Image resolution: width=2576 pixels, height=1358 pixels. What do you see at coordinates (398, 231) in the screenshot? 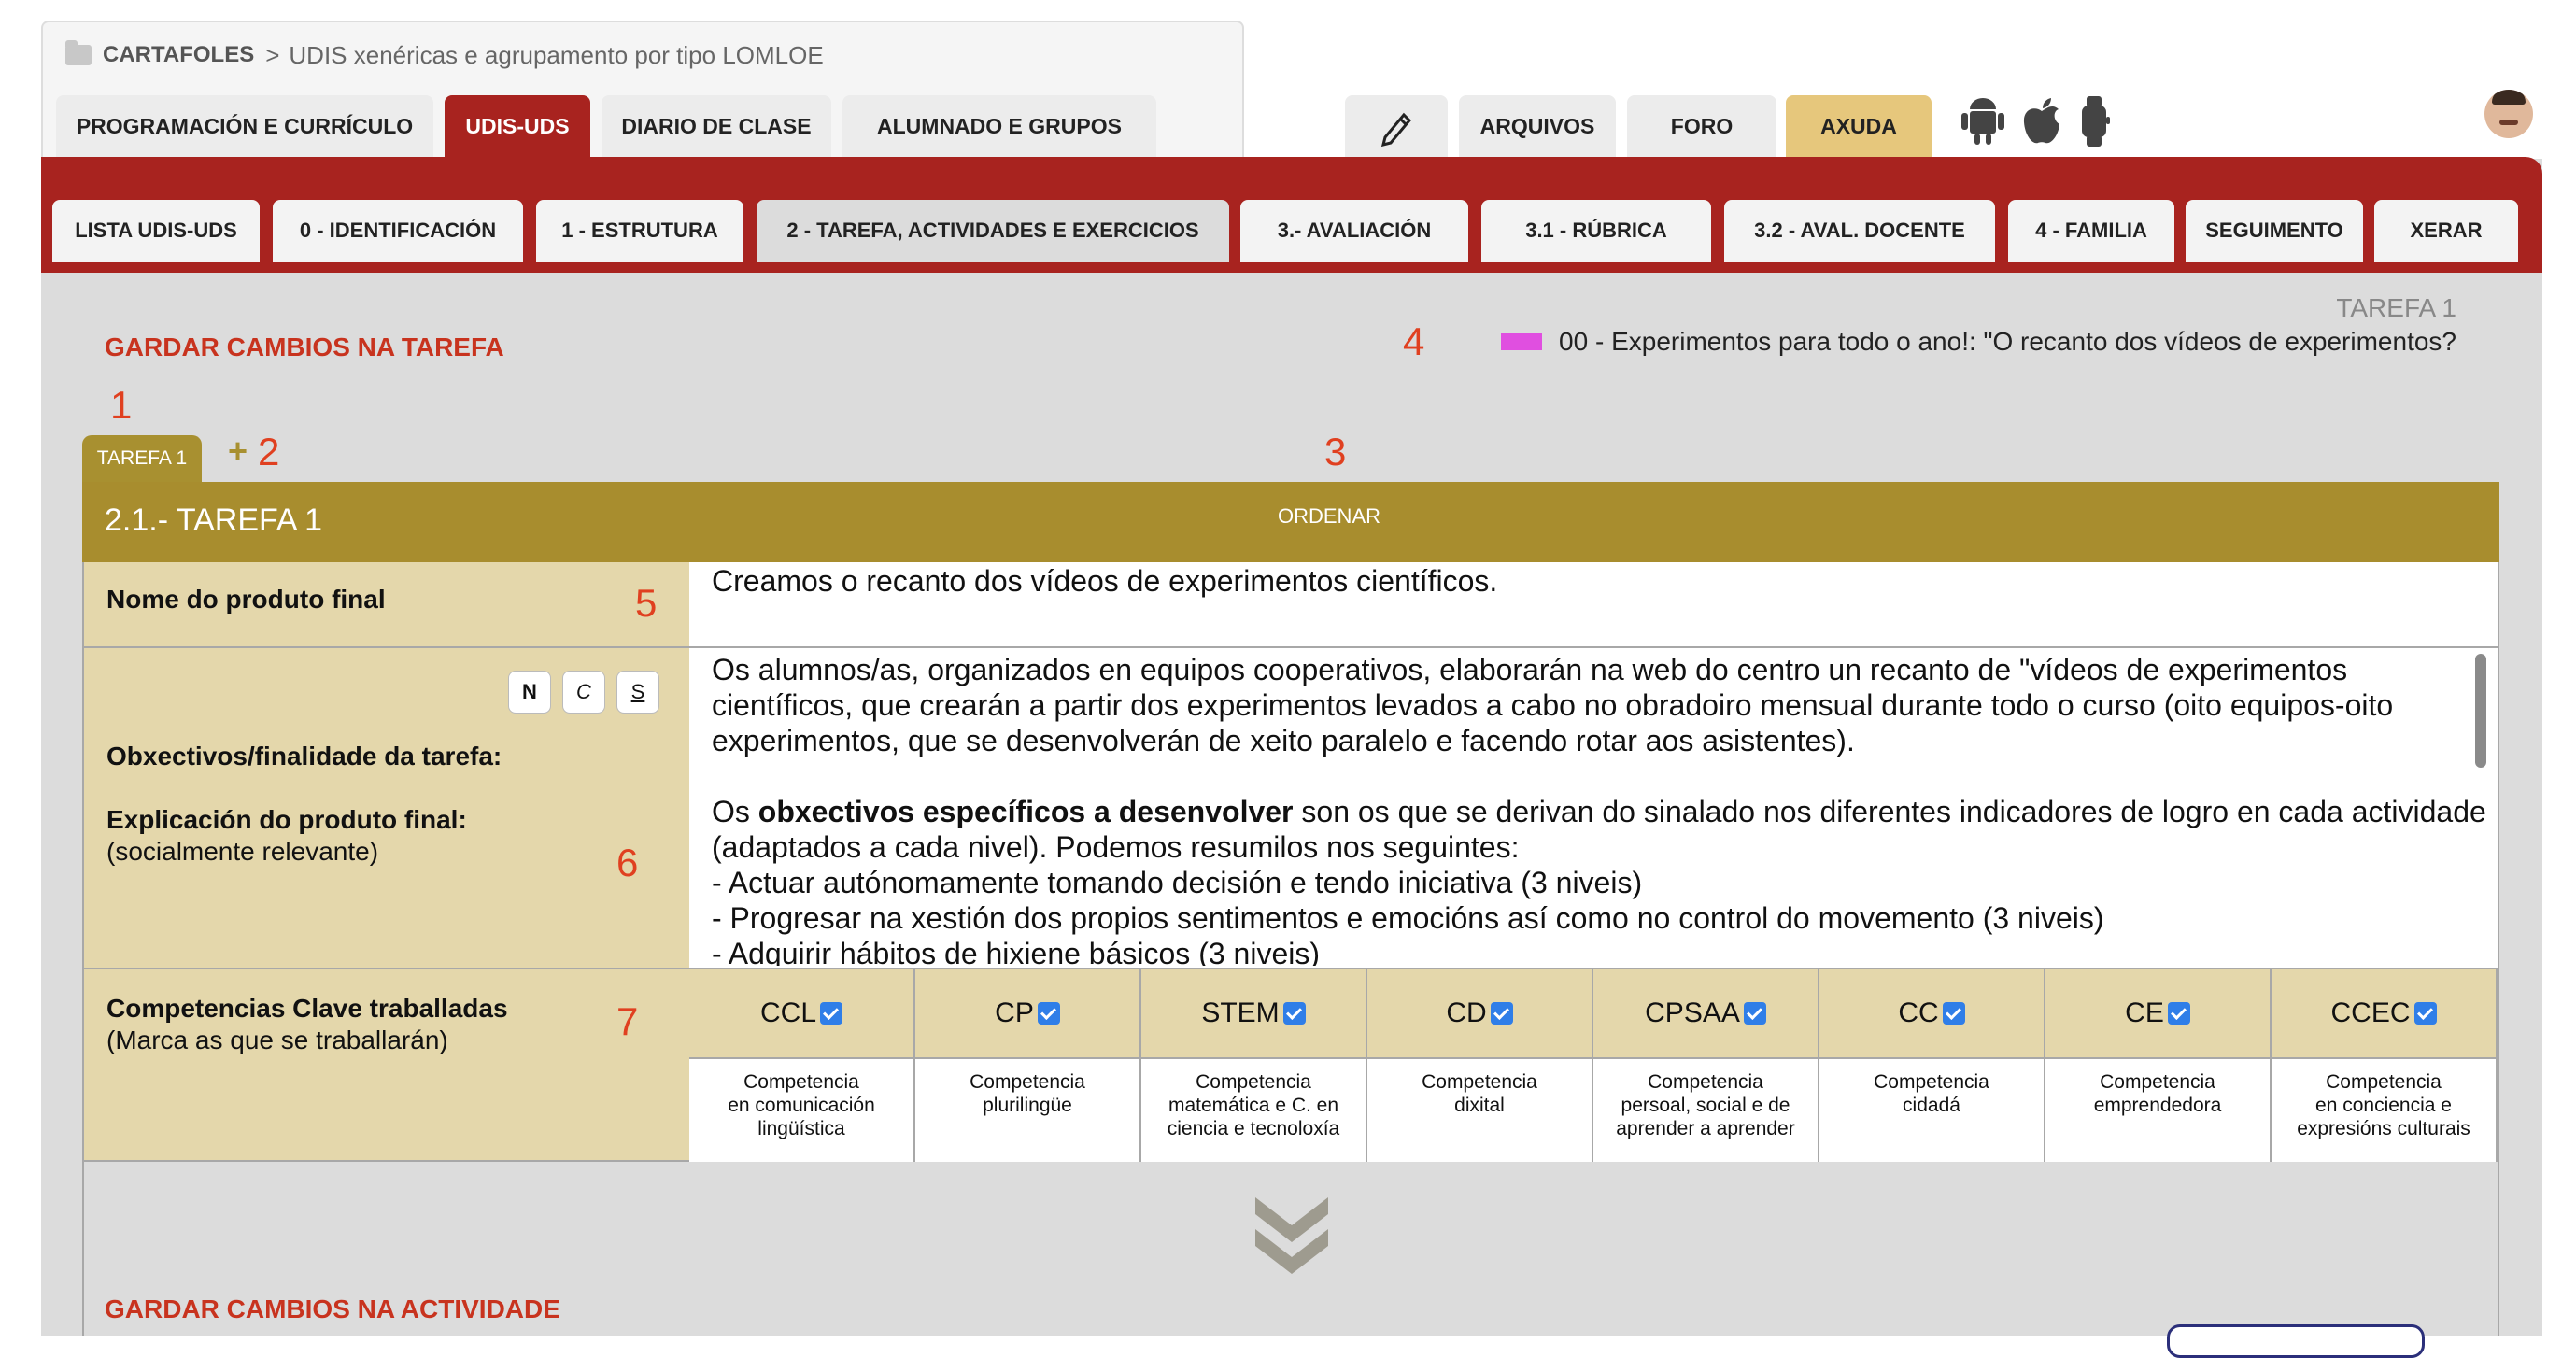
I see `subtab-identificacion: 0 - IDENTIFICACIÓN` at bounding box center [398, 231].